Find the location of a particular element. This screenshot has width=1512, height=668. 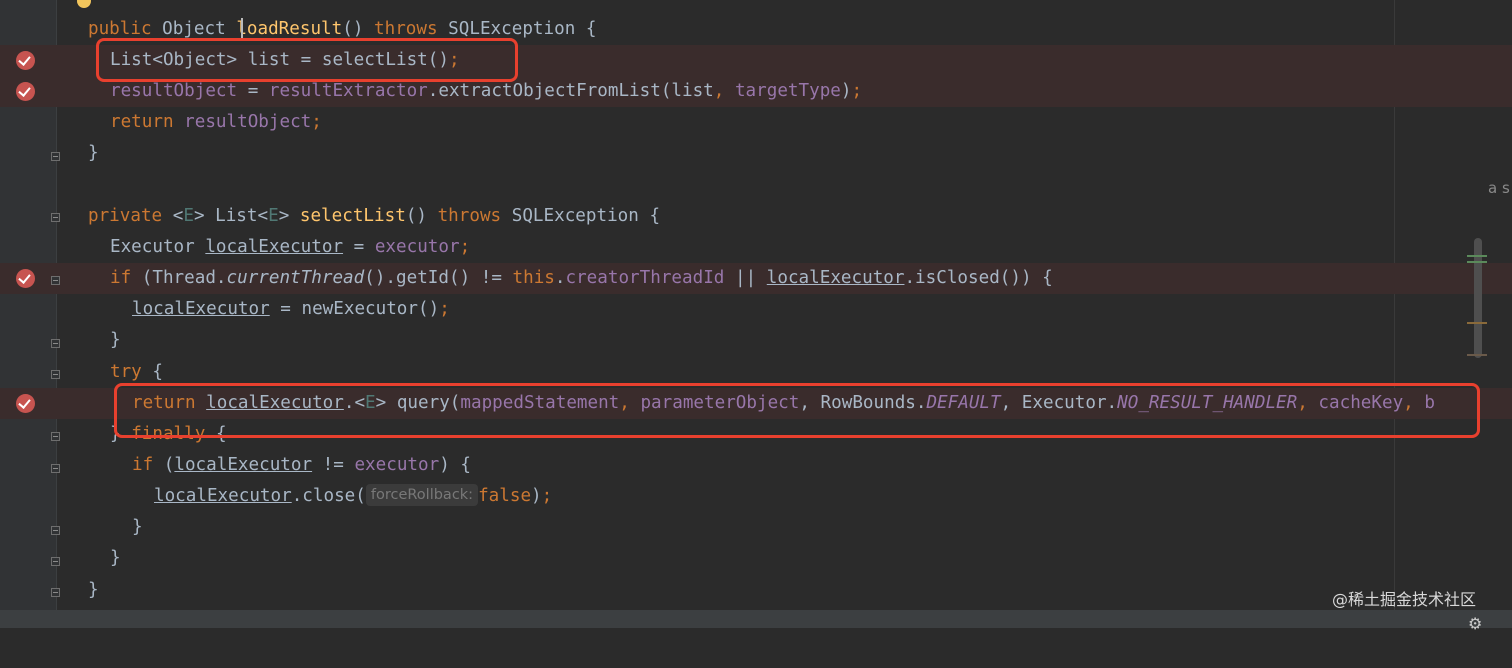

gear-icon: ⚙ is located at coordinates (1475, 623).